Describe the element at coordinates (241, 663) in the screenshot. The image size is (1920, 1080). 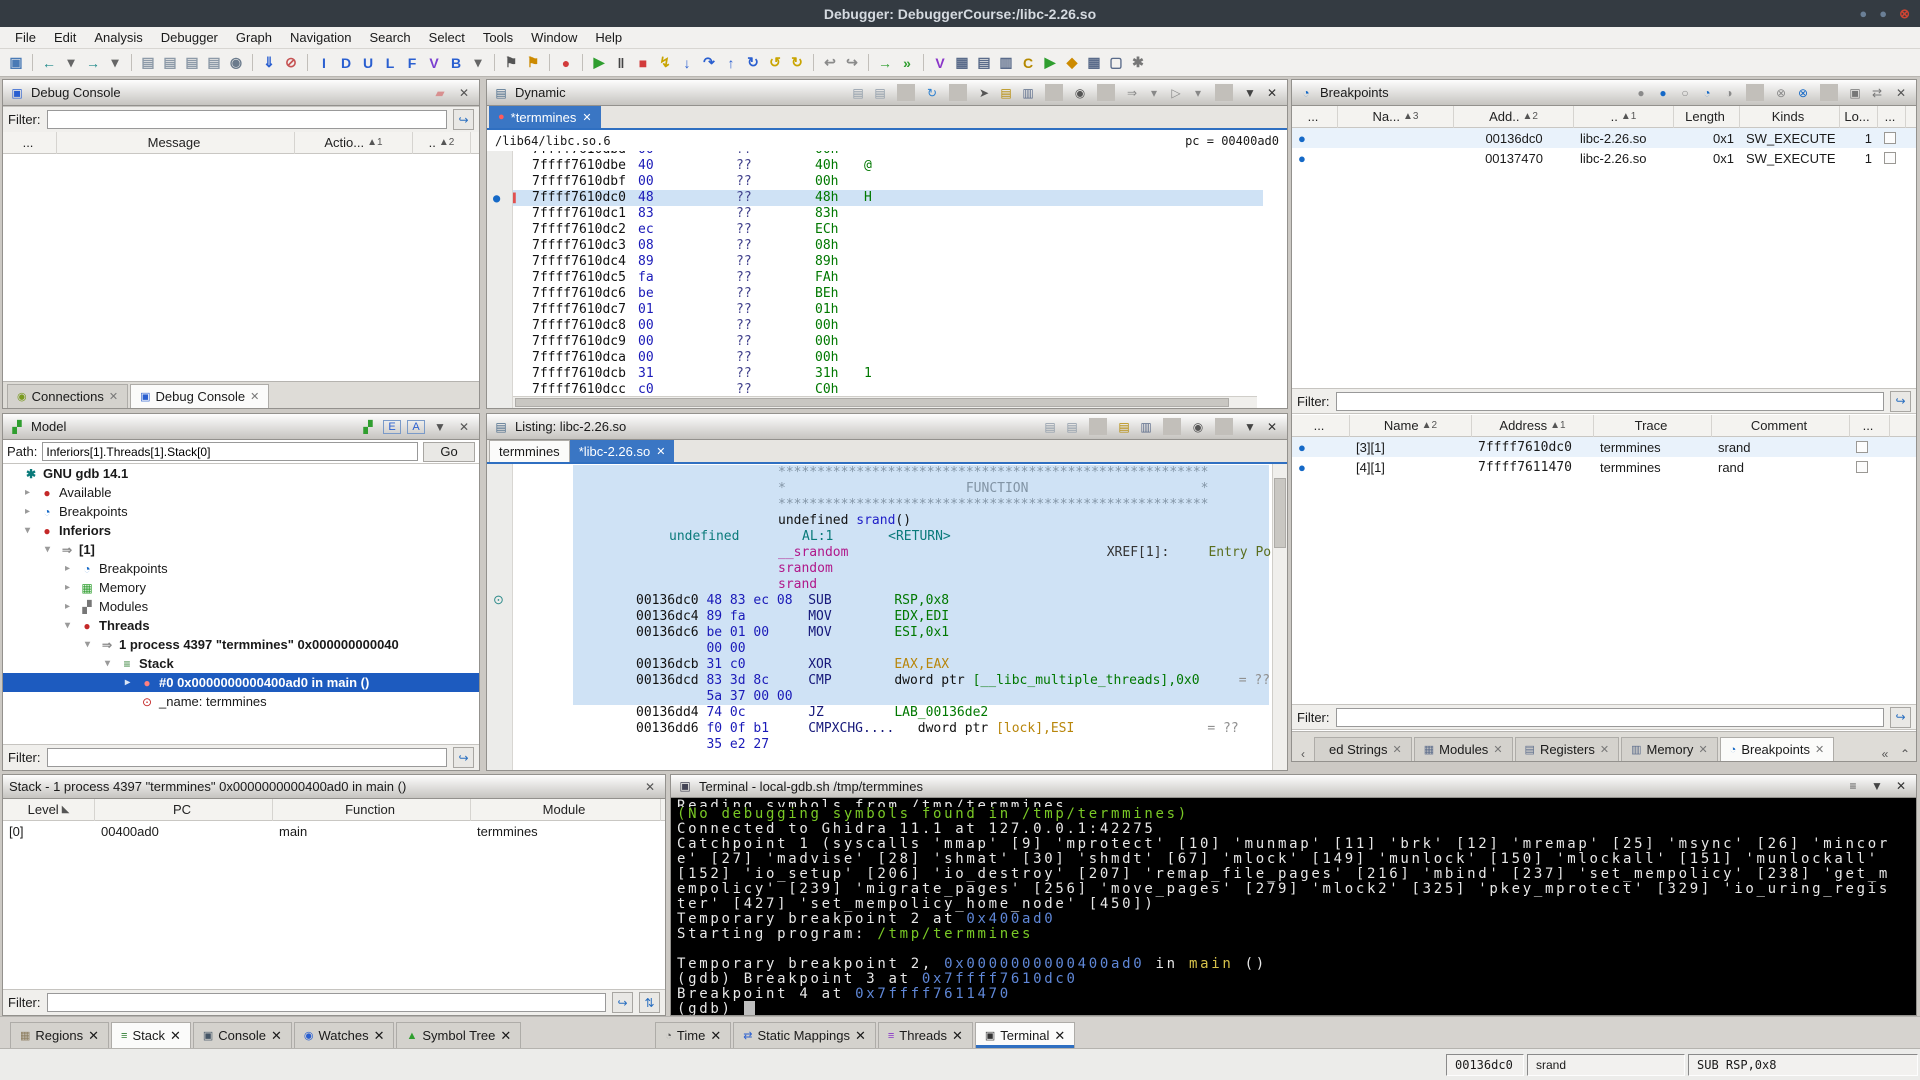
I see `tree-item: ▾ ≡ Stack` at that location.